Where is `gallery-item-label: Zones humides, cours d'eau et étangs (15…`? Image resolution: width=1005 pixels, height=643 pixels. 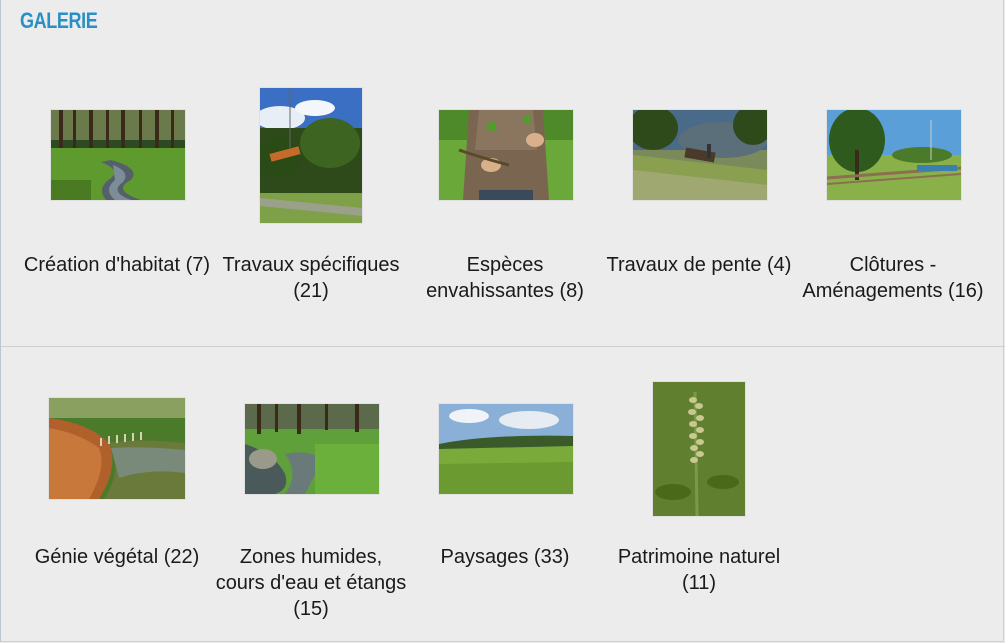
gallery-item-label: Zones humides, cours d'eau et étangs (15… is located at coordinates (311, 583).